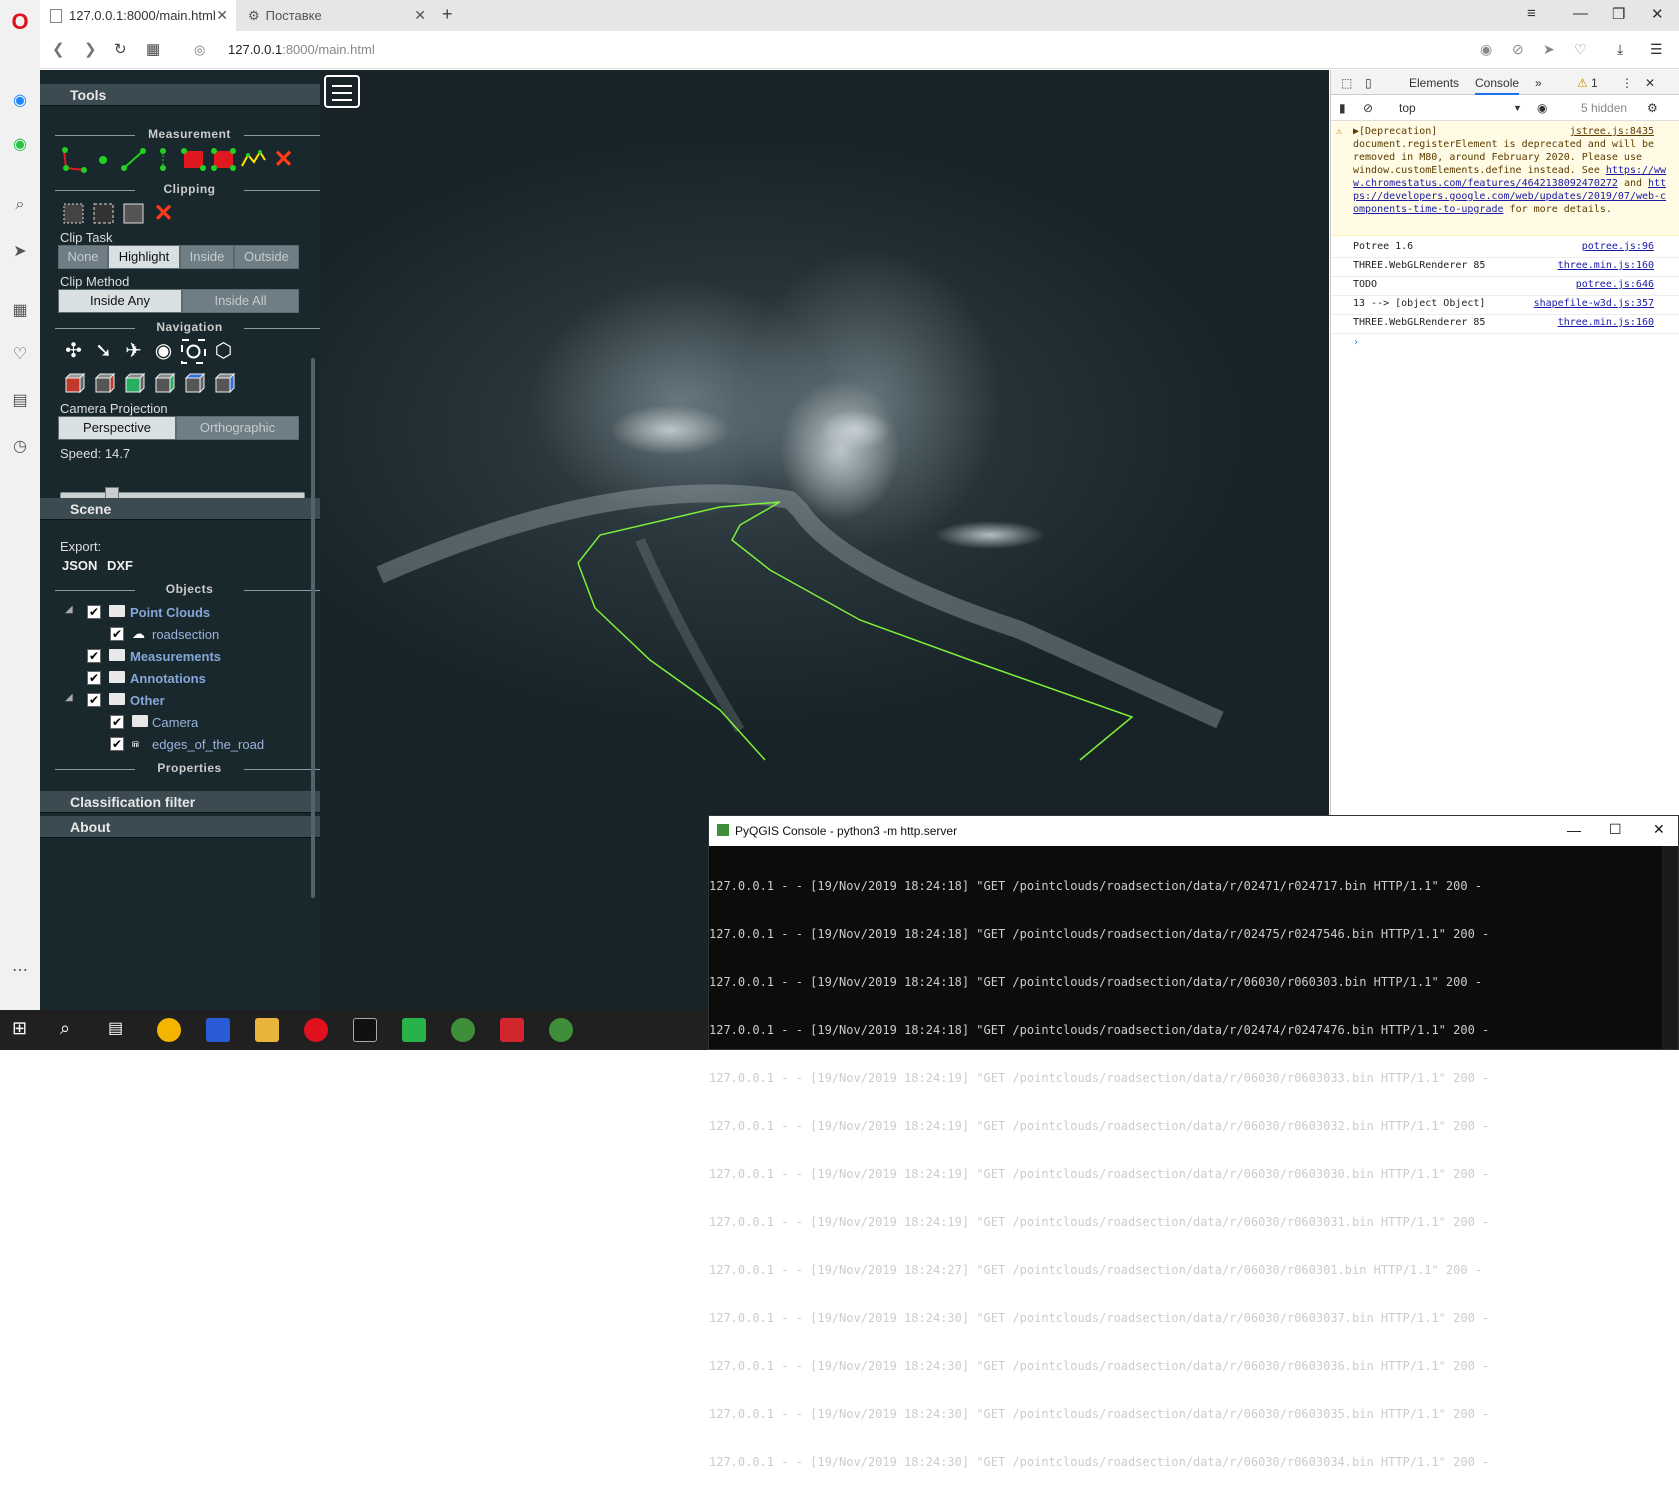 This screenshot has height=1502, width=1679. I want to click on forward-button: ❯, so click(90, 49).